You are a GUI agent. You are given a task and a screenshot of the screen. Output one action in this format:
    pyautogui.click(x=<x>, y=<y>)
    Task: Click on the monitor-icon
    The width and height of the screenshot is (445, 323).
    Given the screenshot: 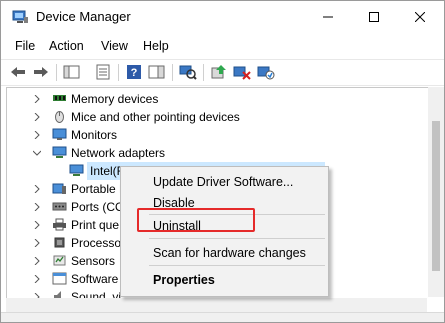 What is the action you would take?
    pyautogui.click(x=59, y=134)
    